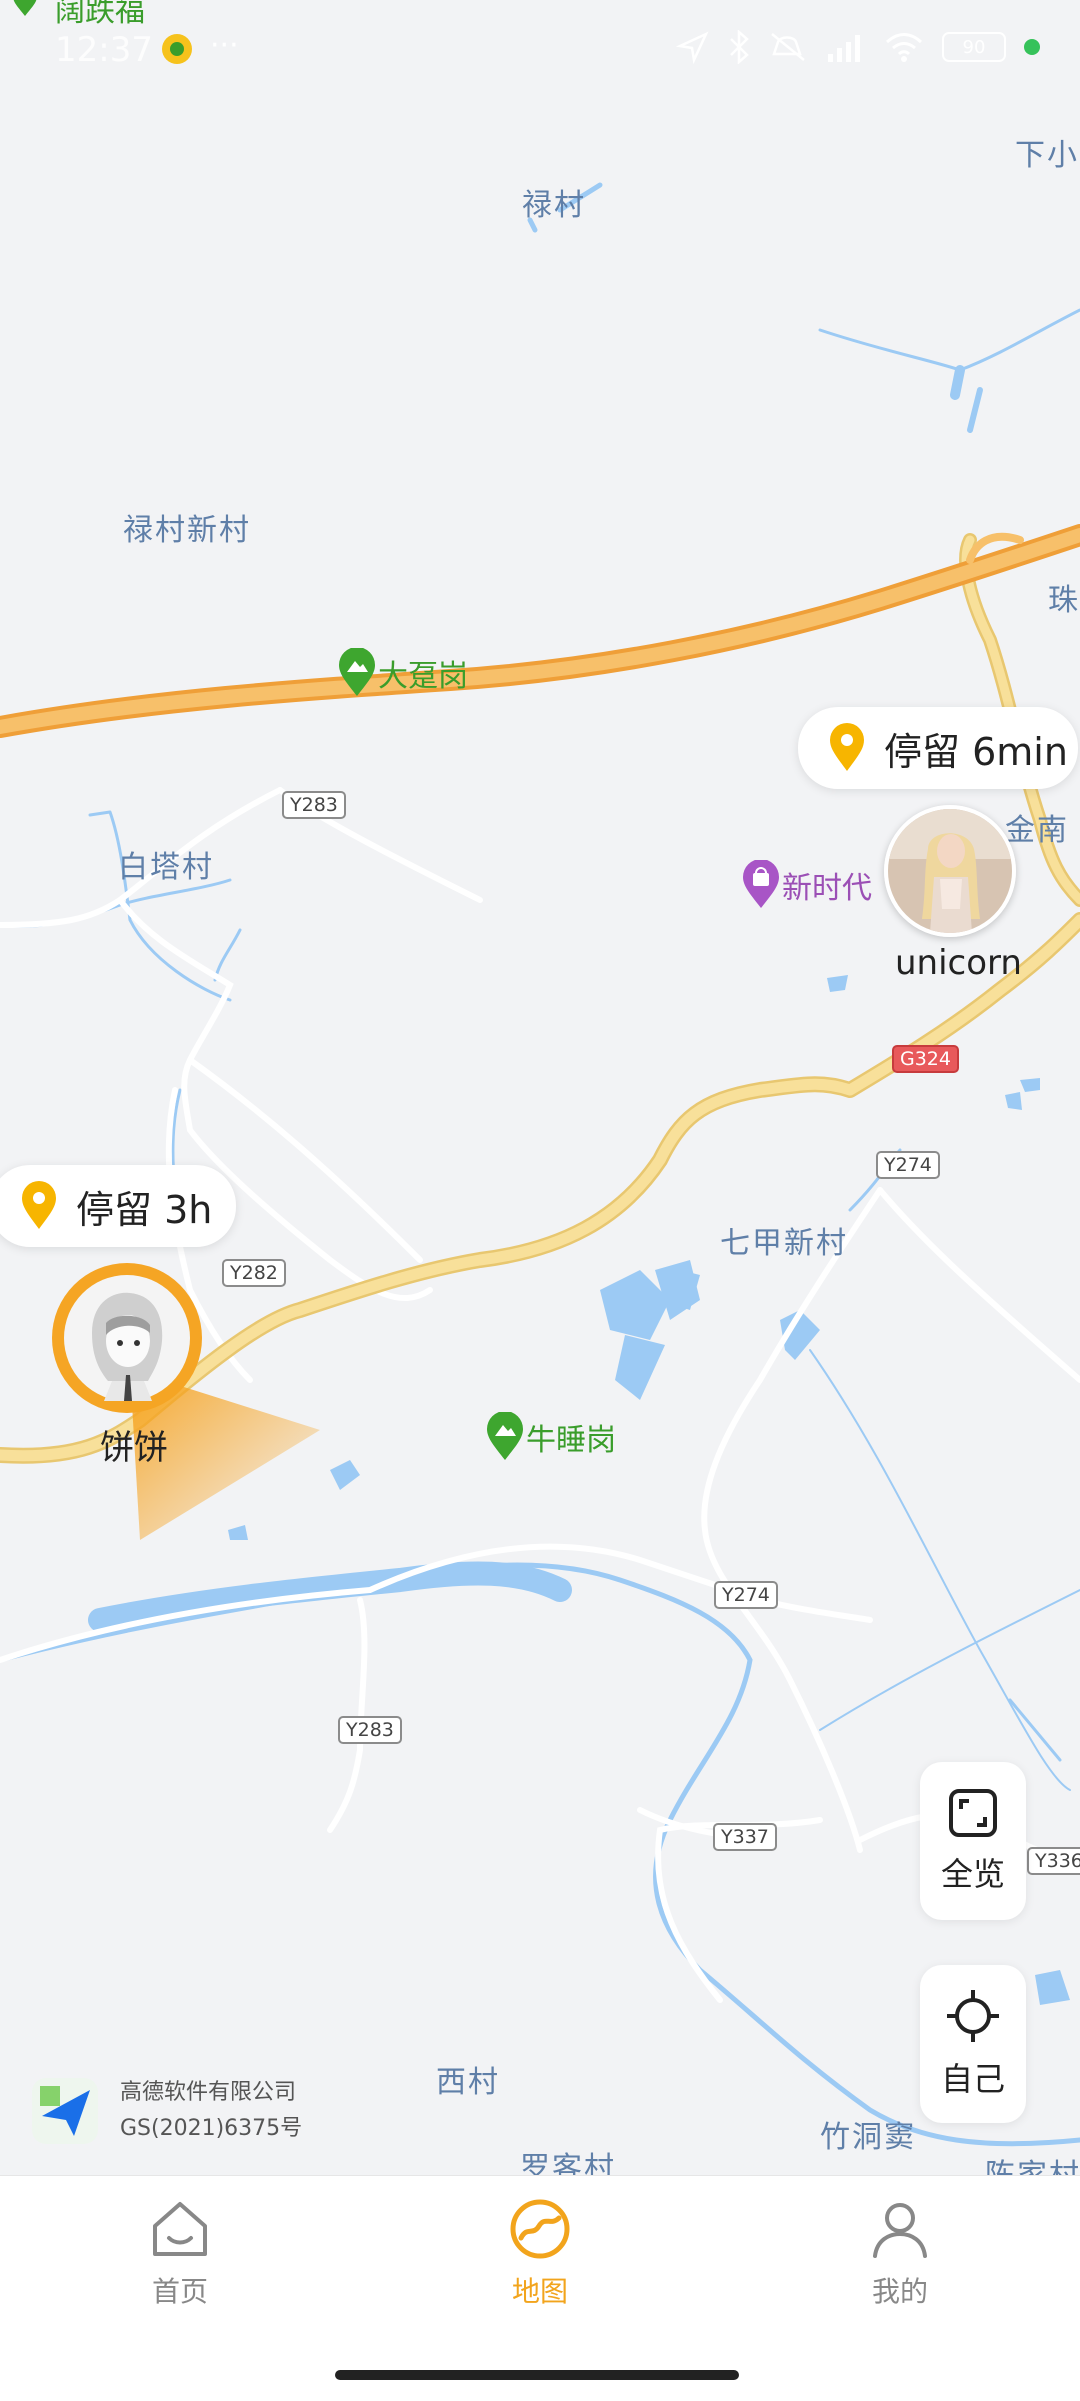 This screenshot has height=2401, width=1080. What do you see at coordinates (1047, 155) in the screenshot?
I see `place-label: 下小` at bounding box center [1047, 155].